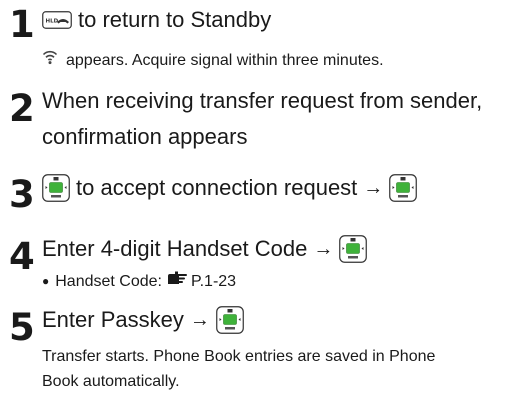 The image size is (525, 417). Describe the element at coordinates (213, 281) in the screenshot. I see `page-reference-link: P.1-23` at that location.